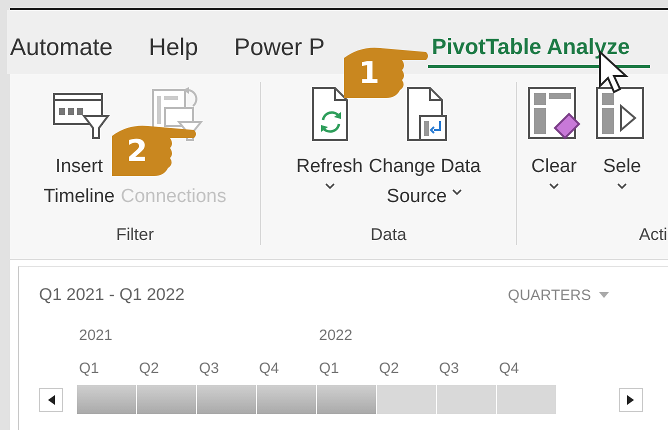 The height and width of the screenshot is (430, 668). I want to click on time-level-dropdown: QUARTERS, so click(558, 295).